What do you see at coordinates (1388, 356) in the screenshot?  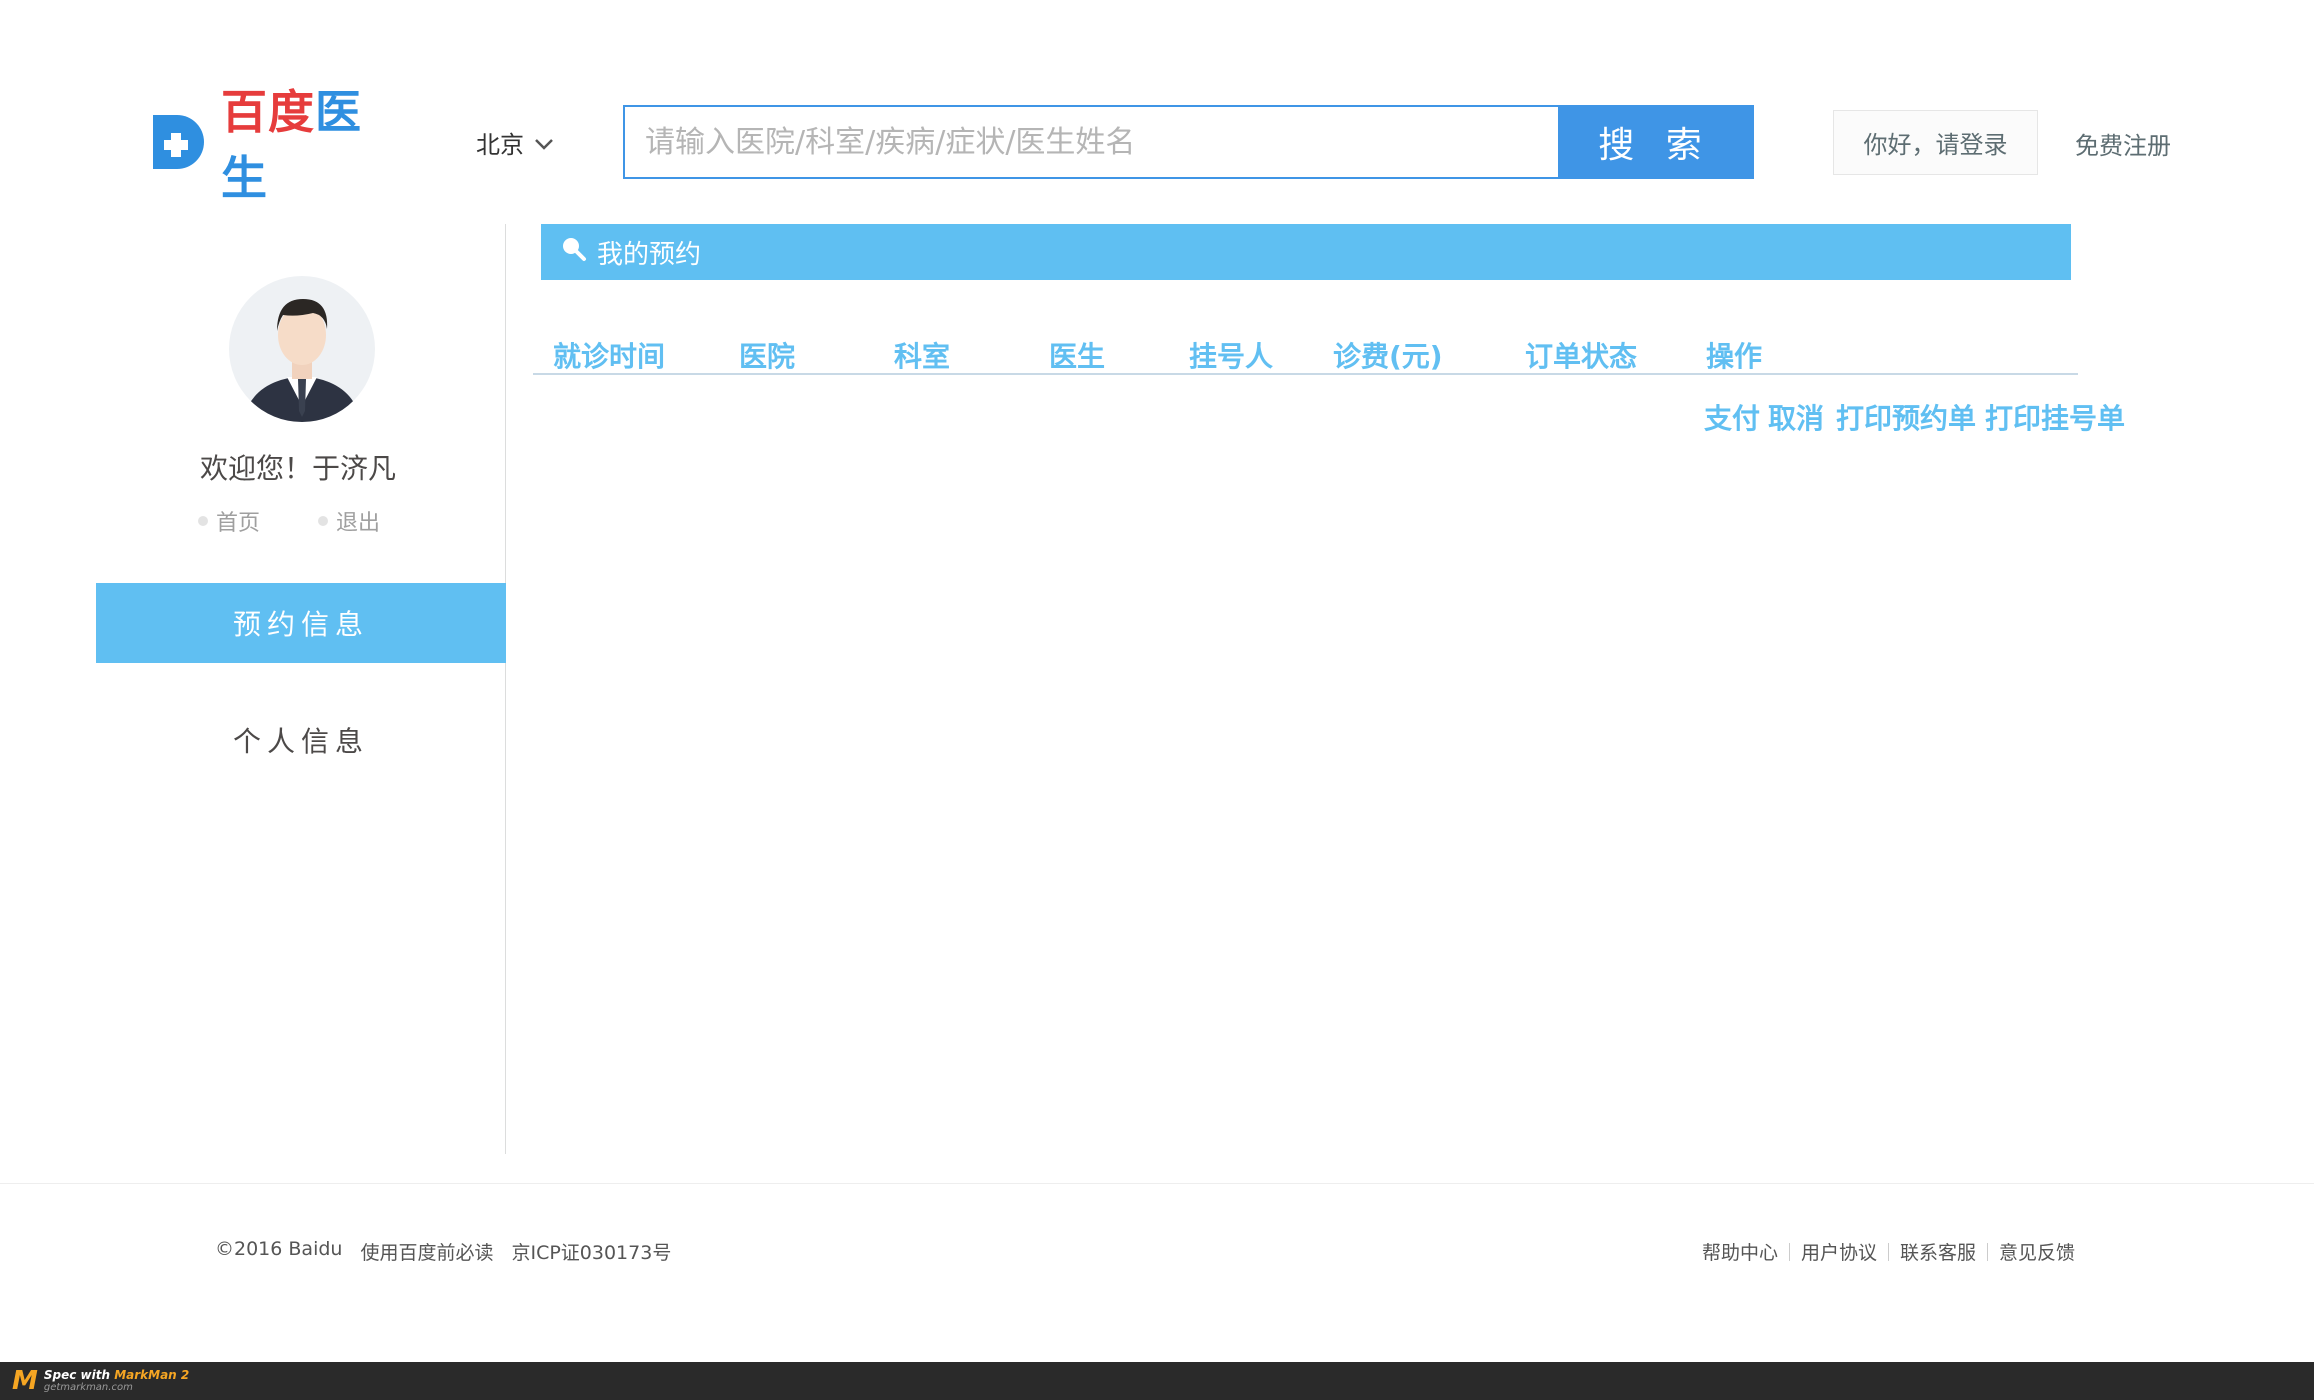 I see `column-header-fee: 诊费(元)` at bounding box center [1388, 356].